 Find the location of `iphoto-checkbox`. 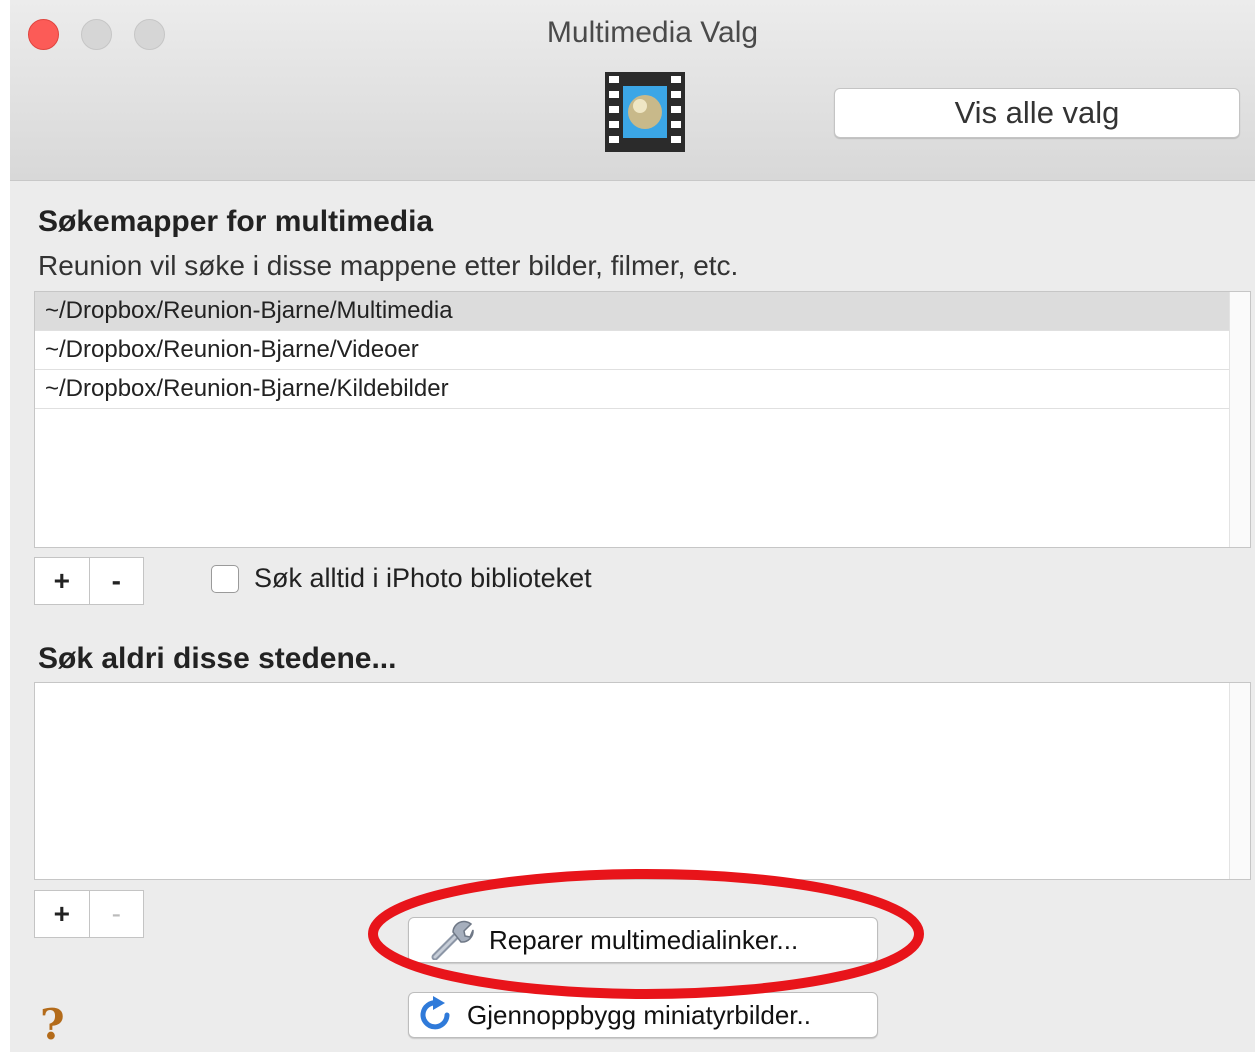

iphoto-checkbox is located at coordinates (225, 579).